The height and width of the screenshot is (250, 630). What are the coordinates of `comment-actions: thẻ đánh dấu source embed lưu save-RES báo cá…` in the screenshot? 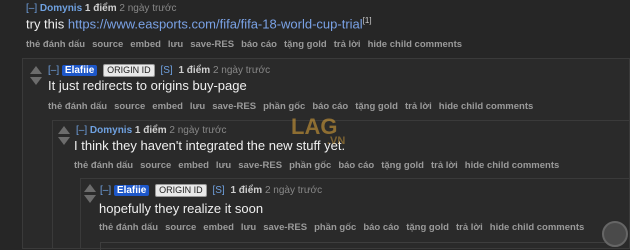 It's located at (247, 44).